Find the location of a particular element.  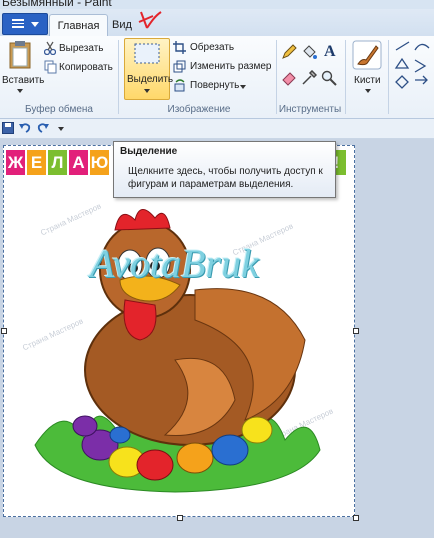

floppy-disk-icon is located at coordinates (8, 128).